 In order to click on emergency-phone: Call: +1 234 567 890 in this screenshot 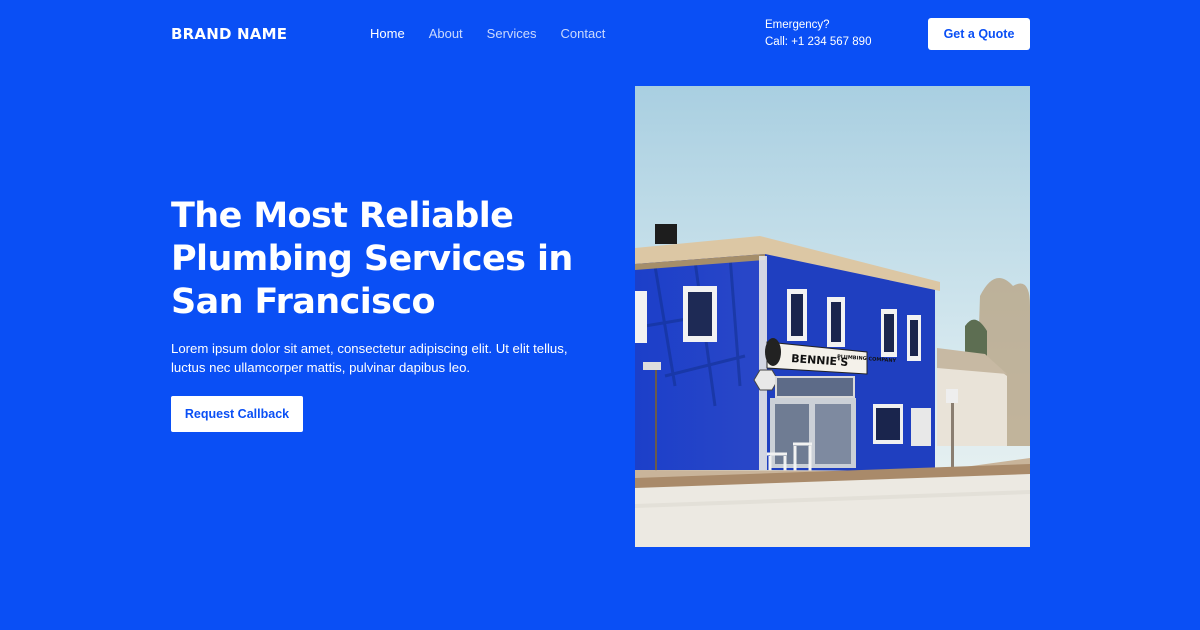, I will do `click(818, 42)`.